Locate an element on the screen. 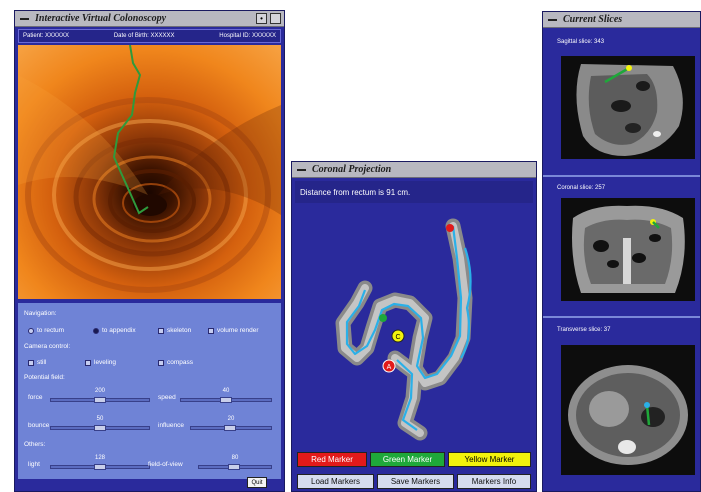 This screenshot has width=701, height=492. light-slider: 128 is located at coordinates (100, 462).